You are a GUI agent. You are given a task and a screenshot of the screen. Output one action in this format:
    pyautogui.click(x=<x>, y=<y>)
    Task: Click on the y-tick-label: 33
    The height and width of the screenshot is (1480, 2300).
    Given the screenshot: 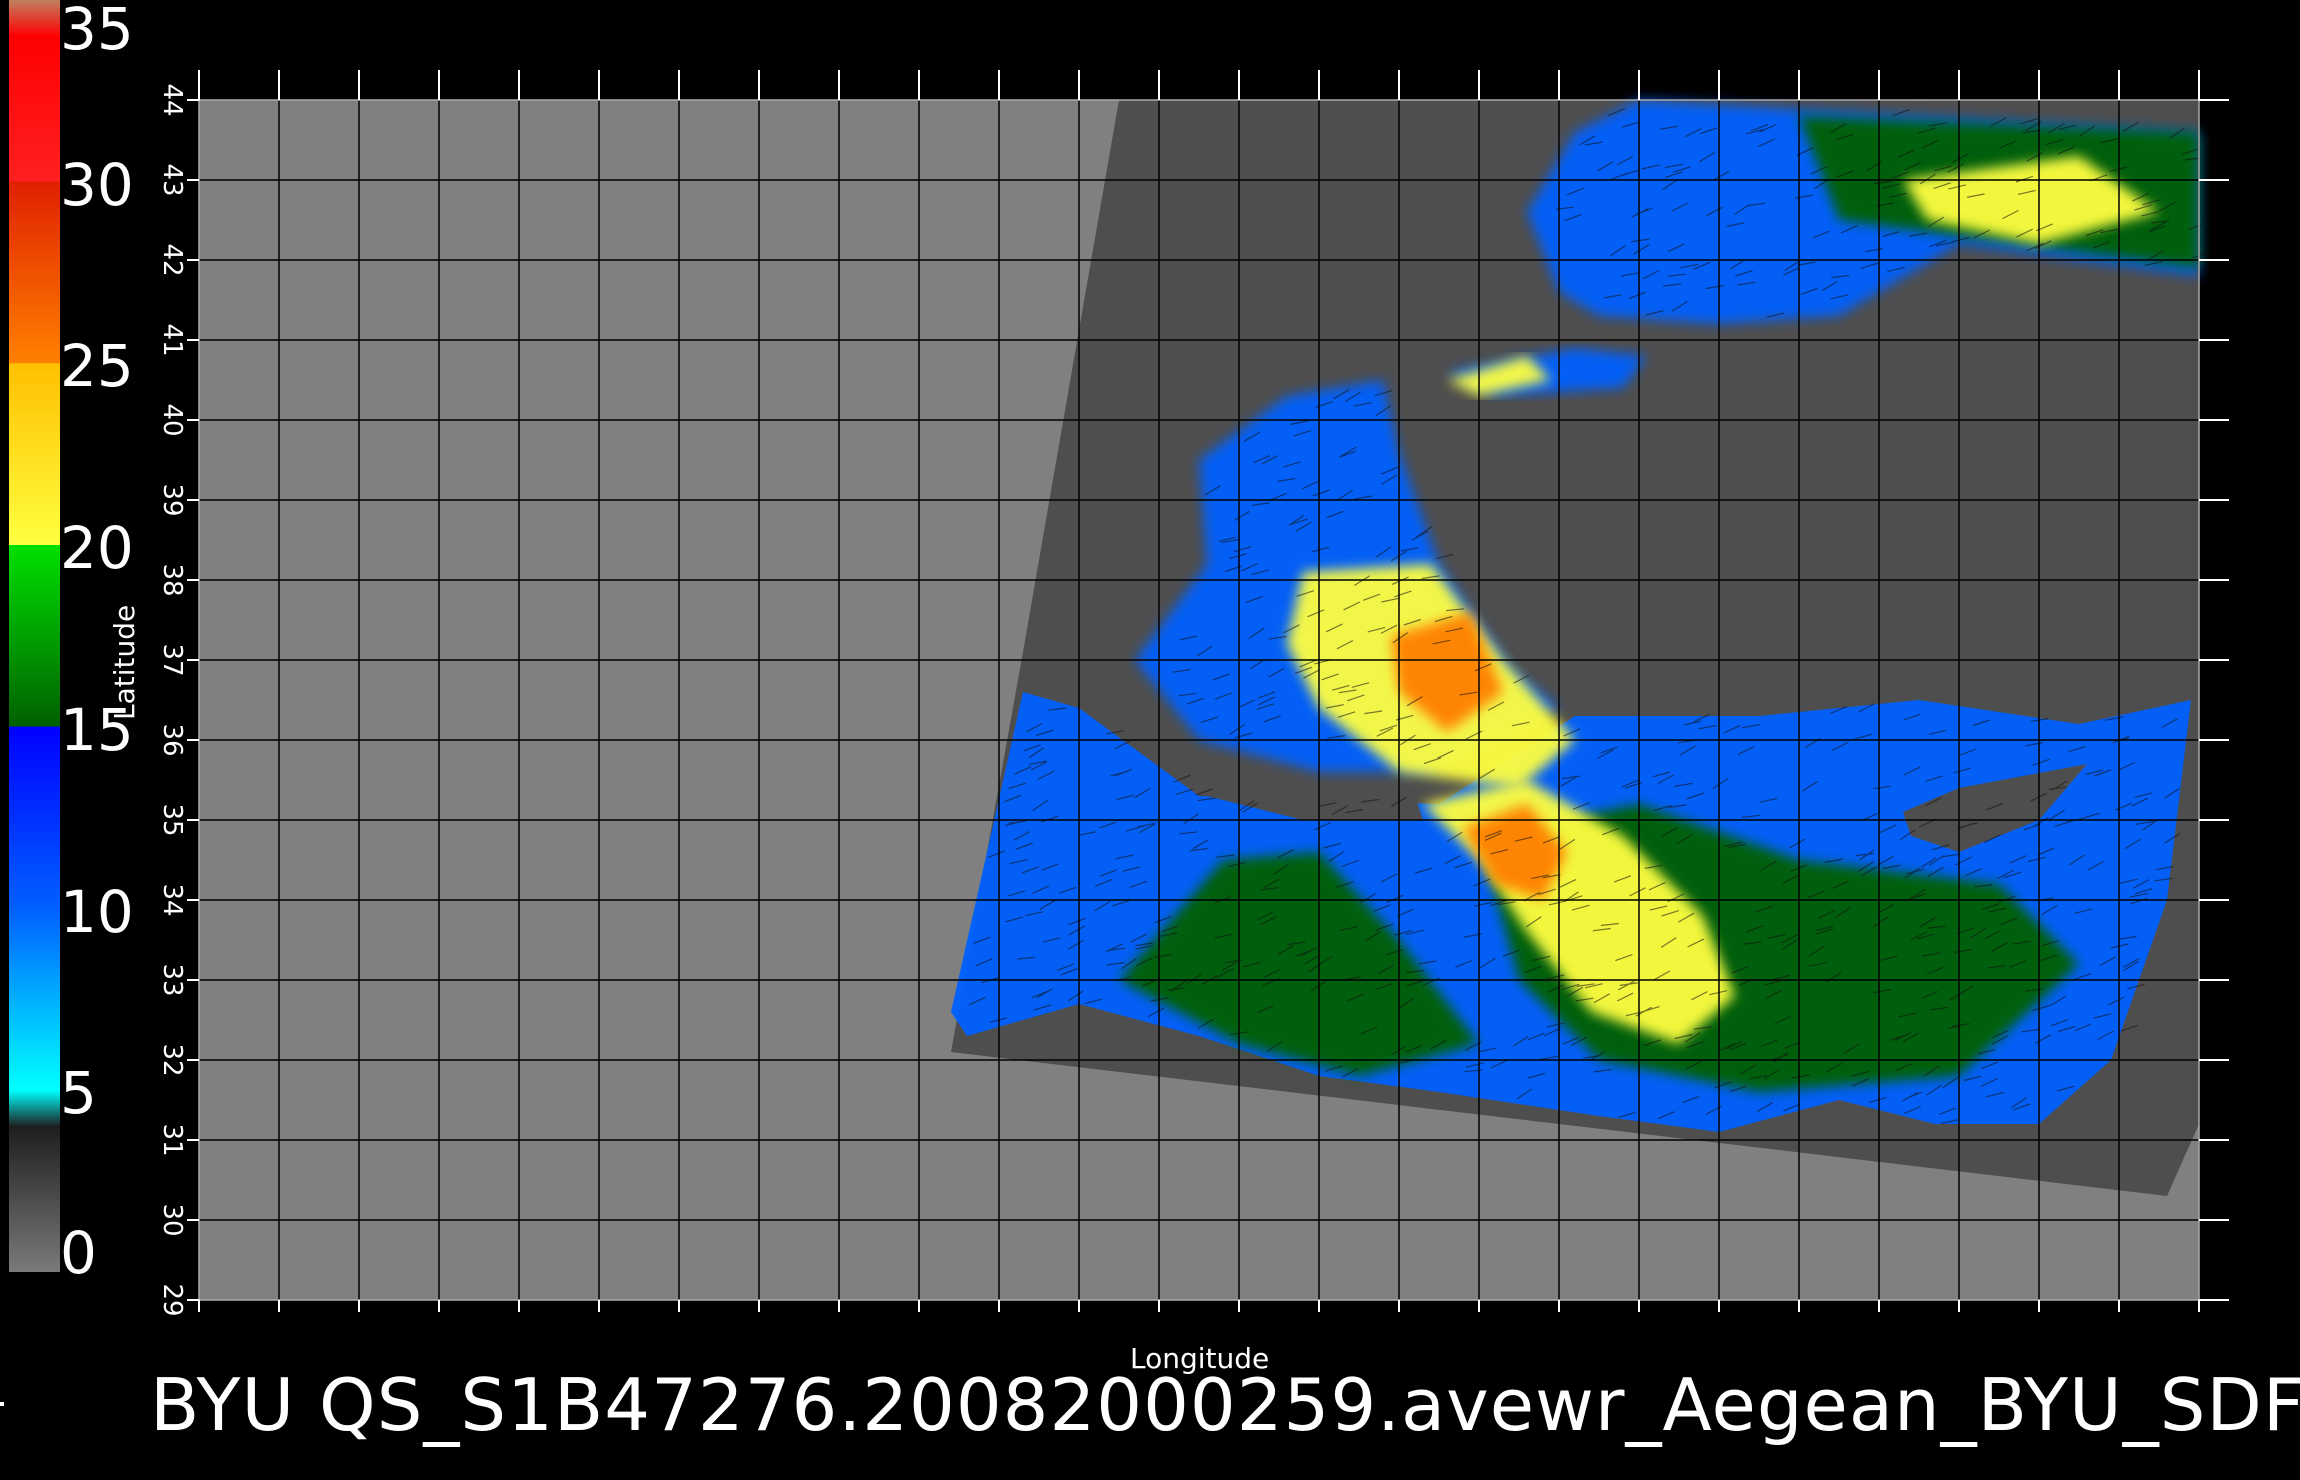 What is the action you would take?
    pyautogui.click(x=172, y=979)
    